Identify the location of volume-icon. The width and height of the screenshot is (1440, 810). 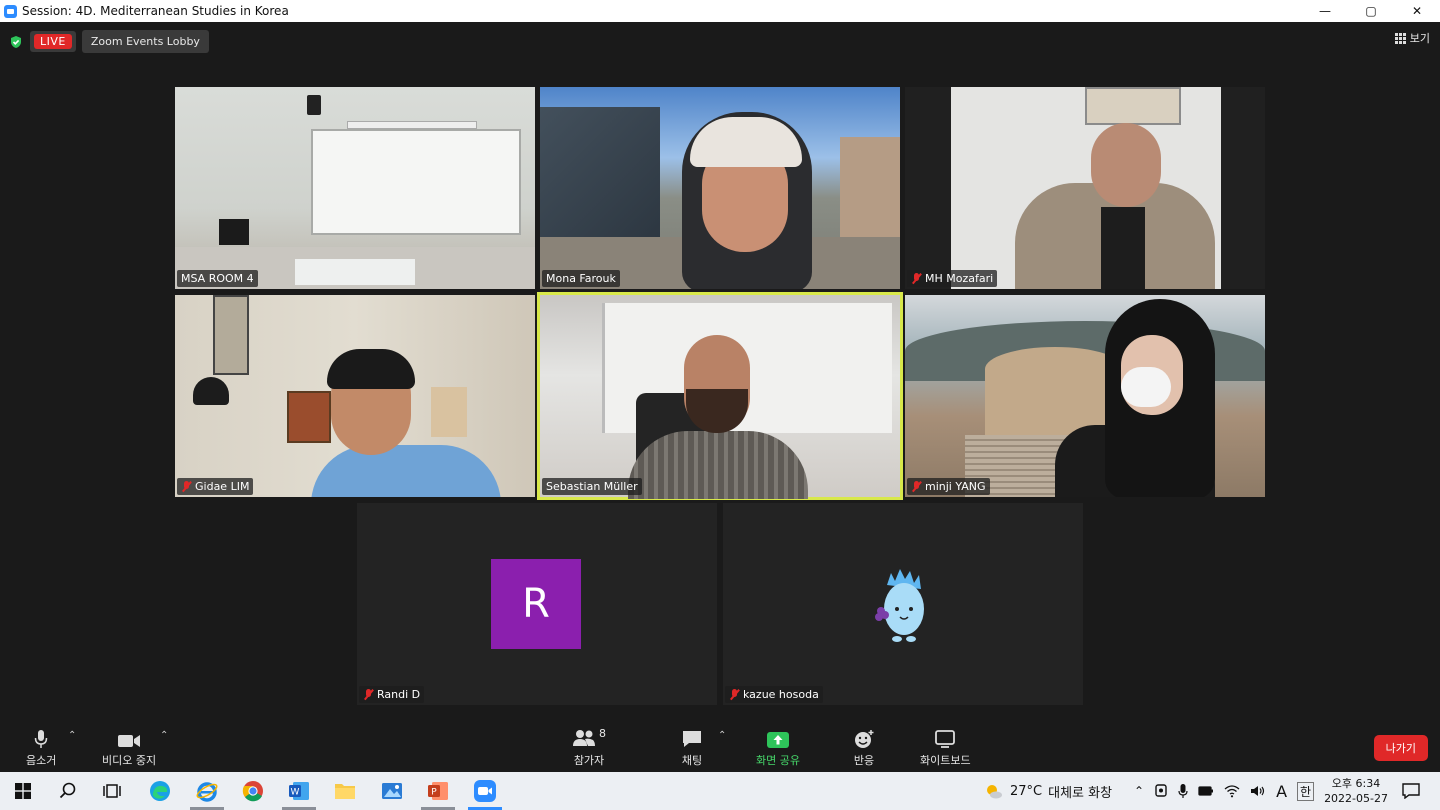
(1258, 791).